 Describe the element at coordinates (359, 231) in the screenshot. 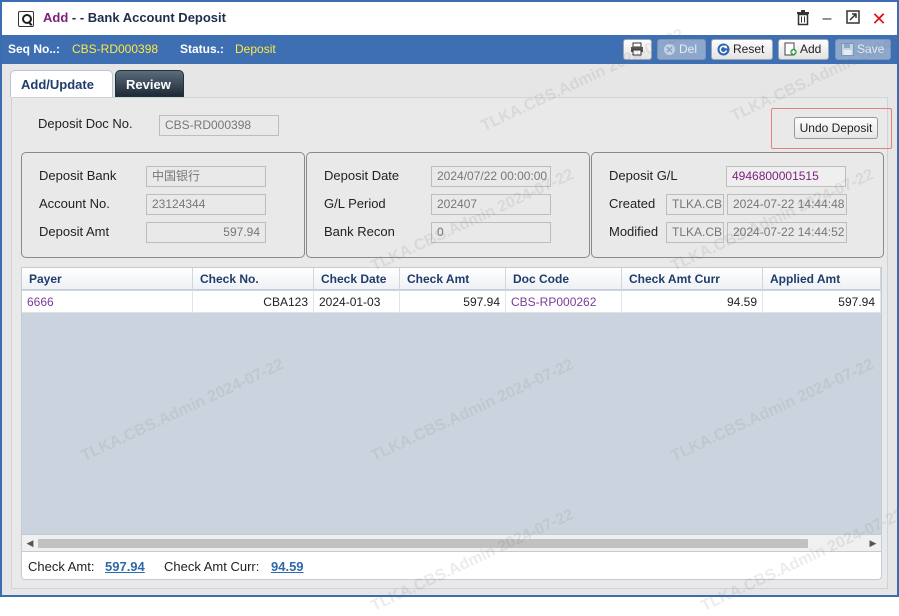

I see `bank-recon-label: Bank Recon` at that location.